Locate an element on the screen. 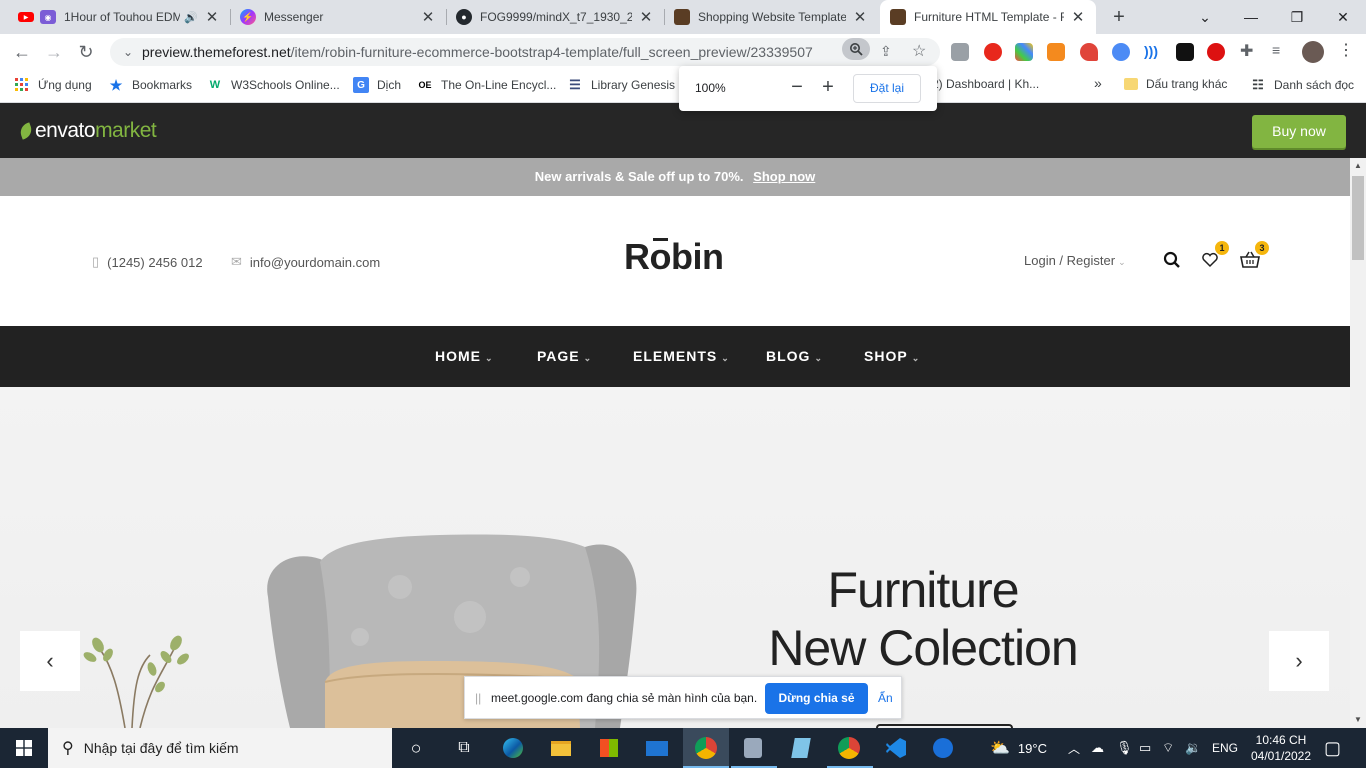 The width and height of the screenshot is (1366, 768). login-register-link: Login / Register ⌄ is located at coordinates (1075, 260).